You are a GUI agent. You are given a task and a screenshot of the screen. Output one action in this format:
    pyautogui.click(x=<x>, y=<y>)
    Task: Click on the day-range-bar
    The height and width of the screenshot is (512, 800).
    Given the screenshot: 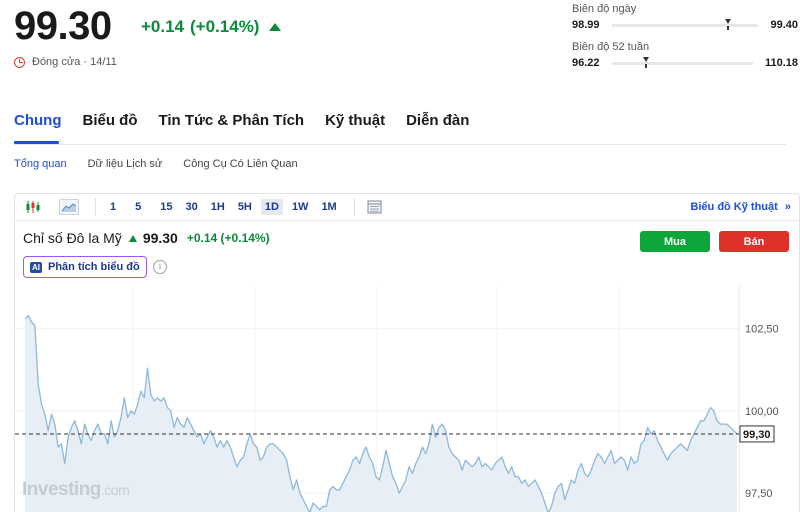 What is the action you would take?
    pyautogui.click(x=685, y=24)
    